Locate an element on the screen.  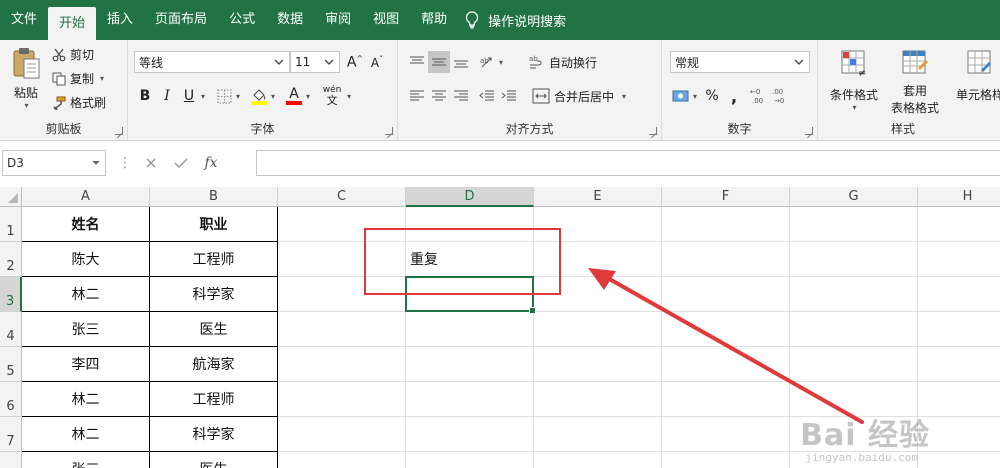
tab-page-layout: 页面布局 is located at coordinates (181, 20).